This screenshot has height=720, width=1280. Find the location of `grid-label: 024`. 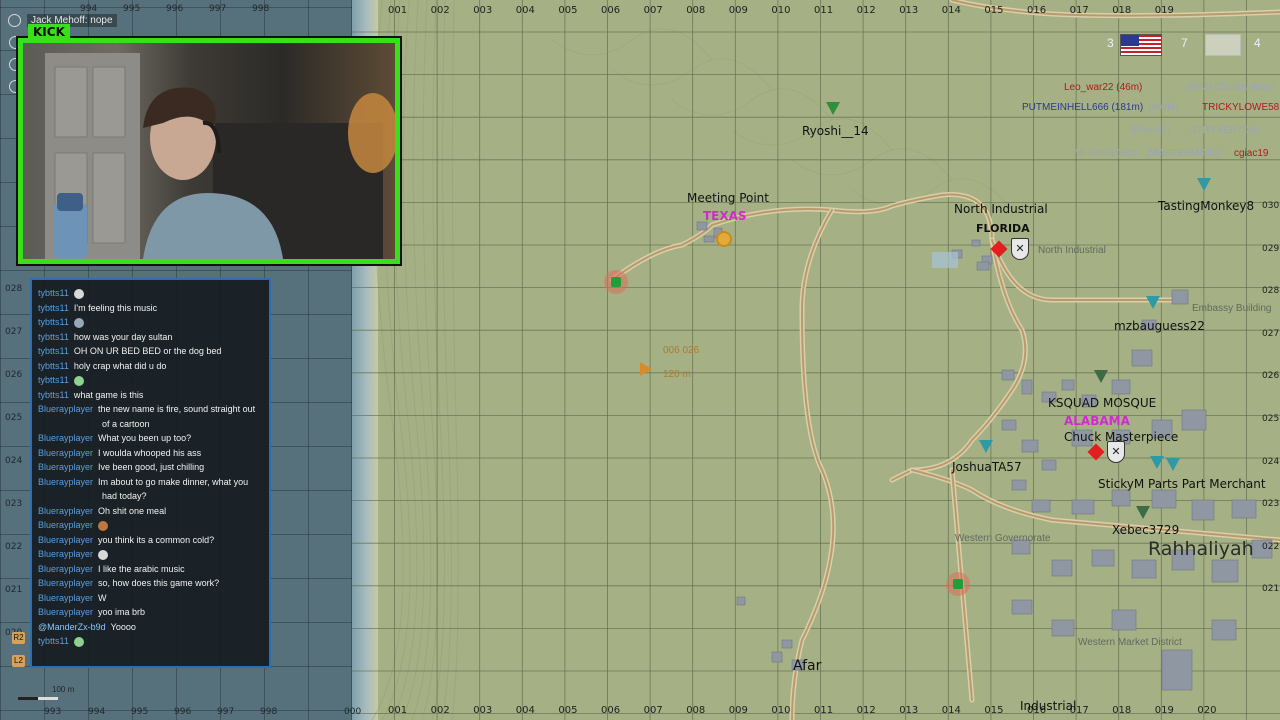

grid-label: 024 is located at coordinates (14, 461).